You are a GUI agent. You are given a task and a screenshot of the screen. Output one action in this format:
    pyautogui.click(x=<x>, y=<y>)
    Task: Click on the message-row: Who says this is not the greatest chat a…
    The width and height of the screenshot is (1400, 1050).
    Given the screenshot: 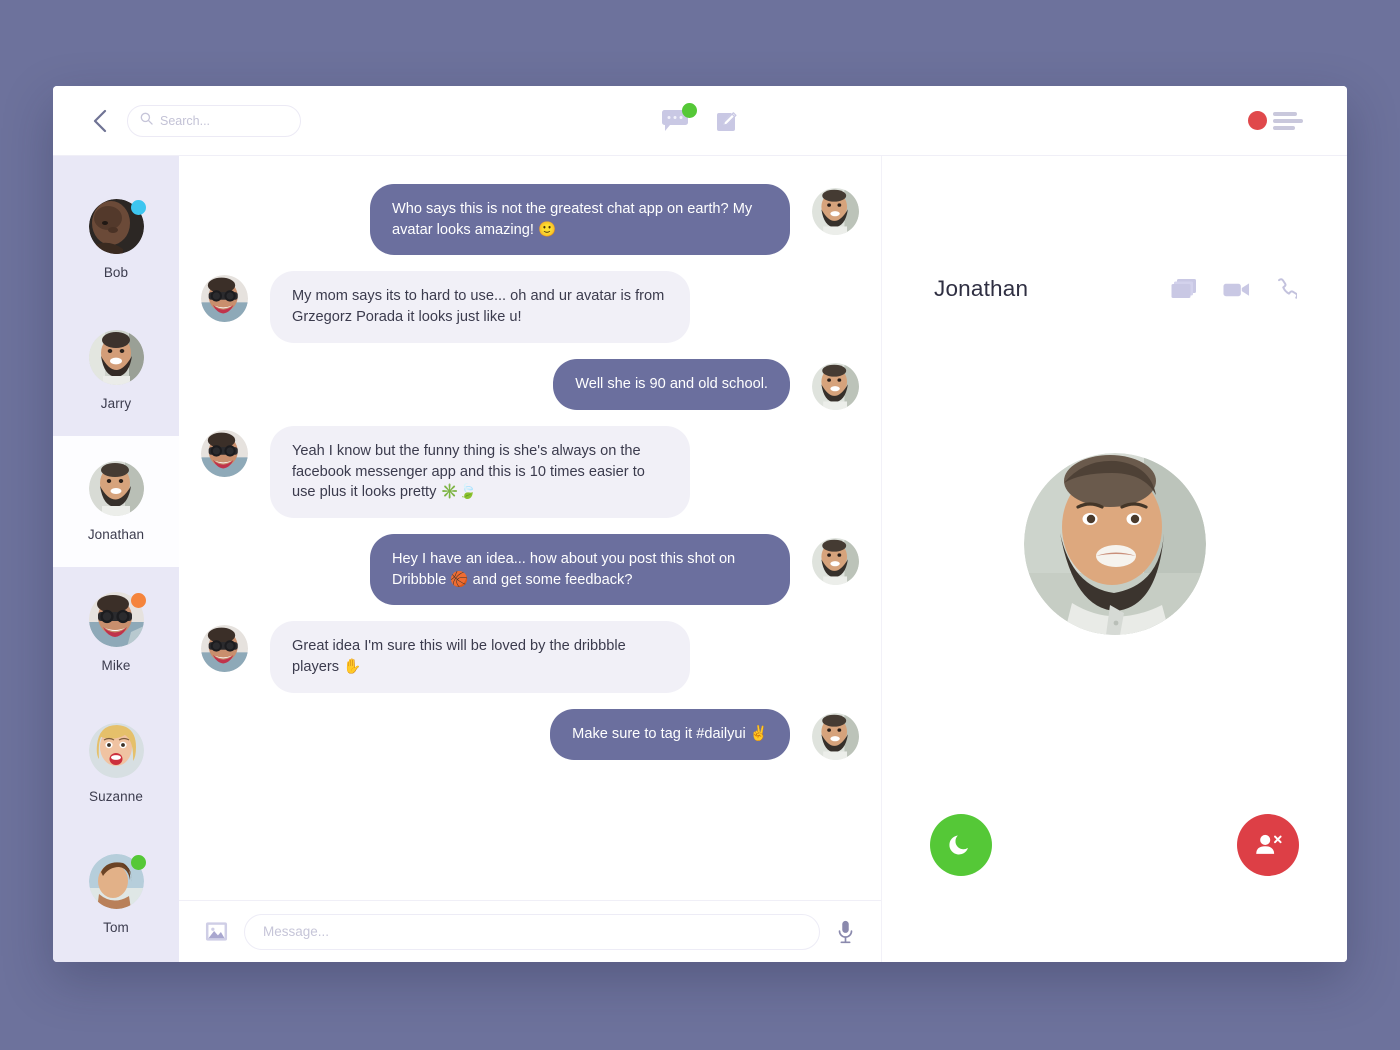 What is the action you would take?
    pyautogui.click(x=530, y=220)
    